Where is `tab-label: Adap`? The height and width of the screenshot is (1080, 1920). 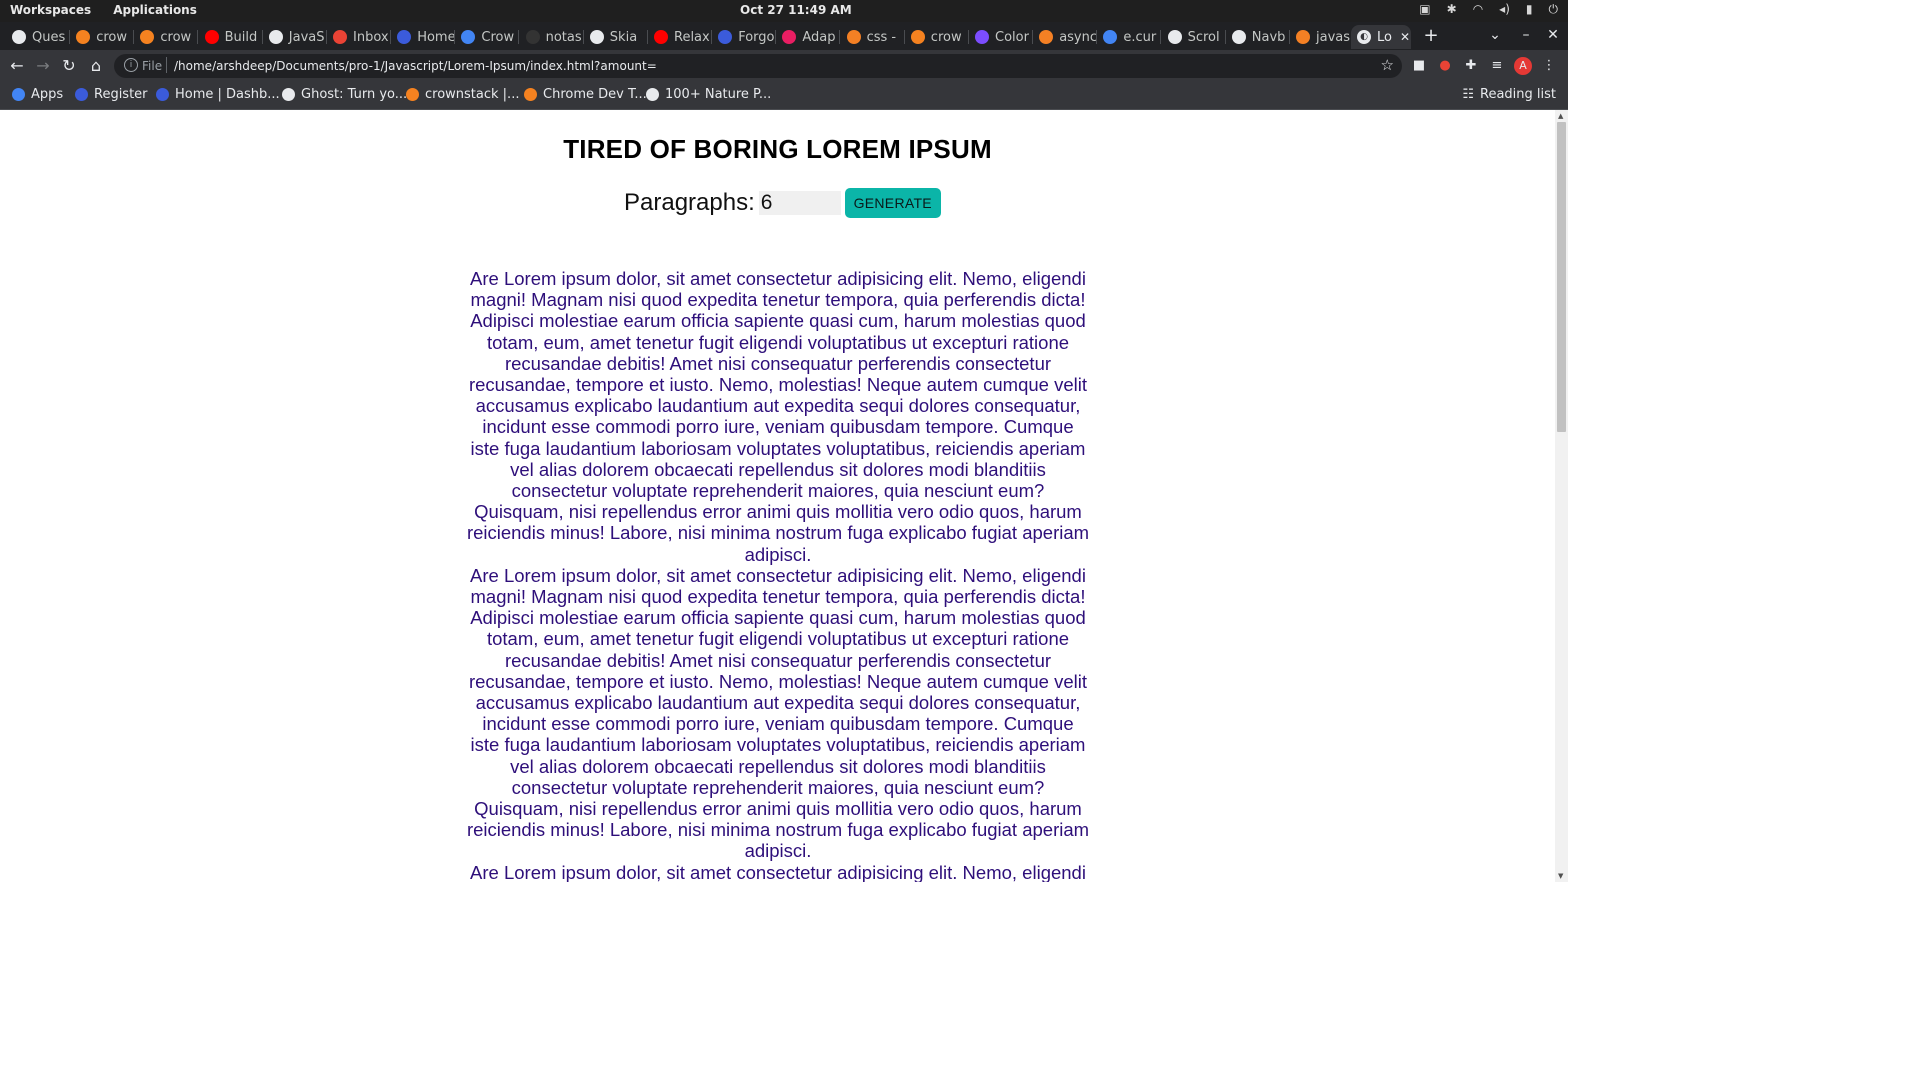
tab-label: Adap is located at coordinates (819, 37).